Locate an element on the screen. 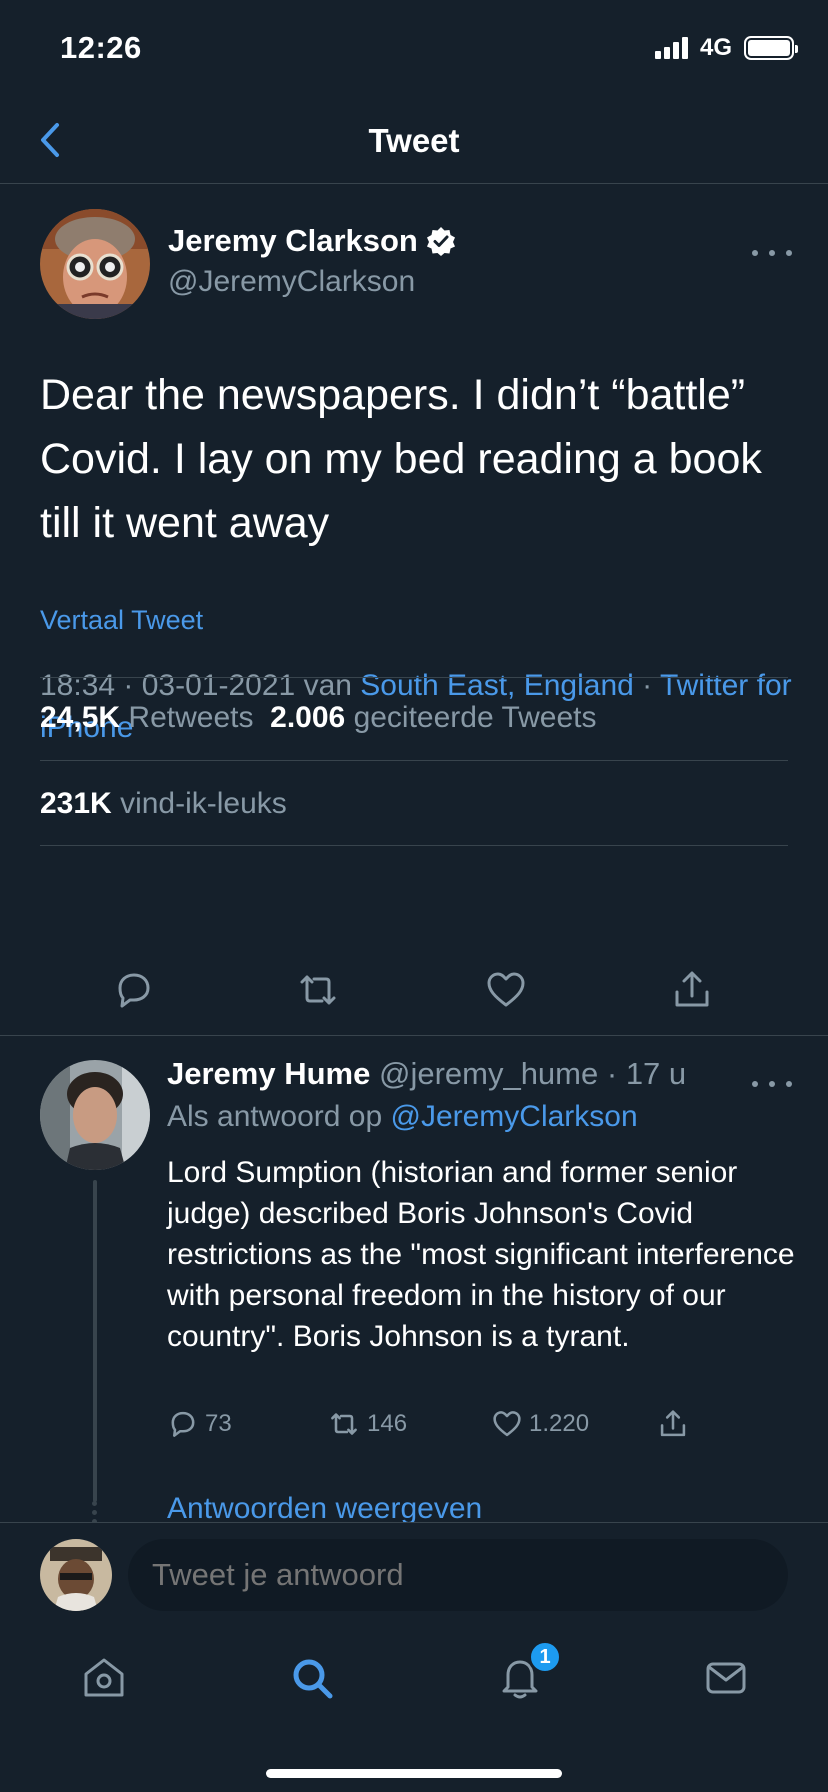  reply-share-button is located at coordinates (673, 1424).